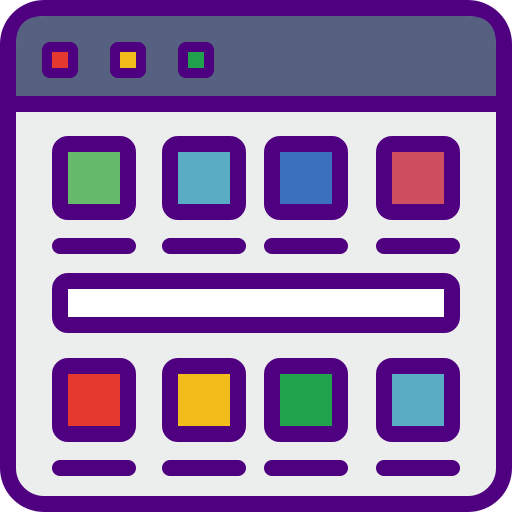 The width and height of the screenshot is (512, 512). What do you see at coordinates (256, 303) in the screenshot?
I see `search-bar` at bounding box center [256, 303].